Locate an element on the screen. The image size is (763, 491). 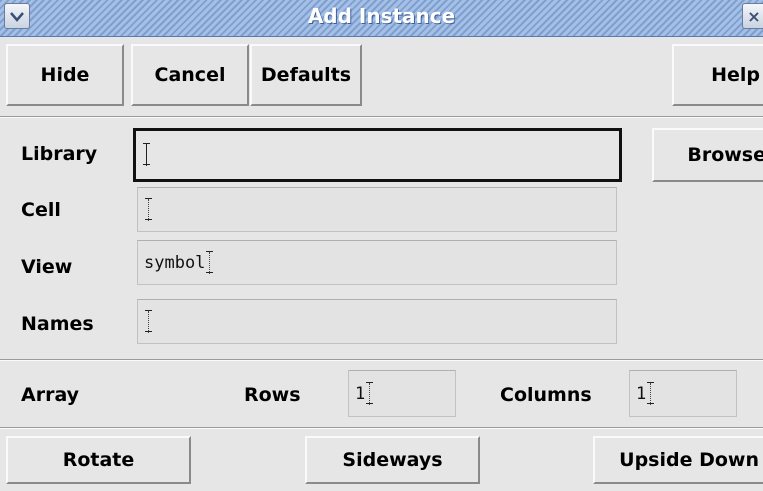
cell-input is located at coordinates (377, 209).